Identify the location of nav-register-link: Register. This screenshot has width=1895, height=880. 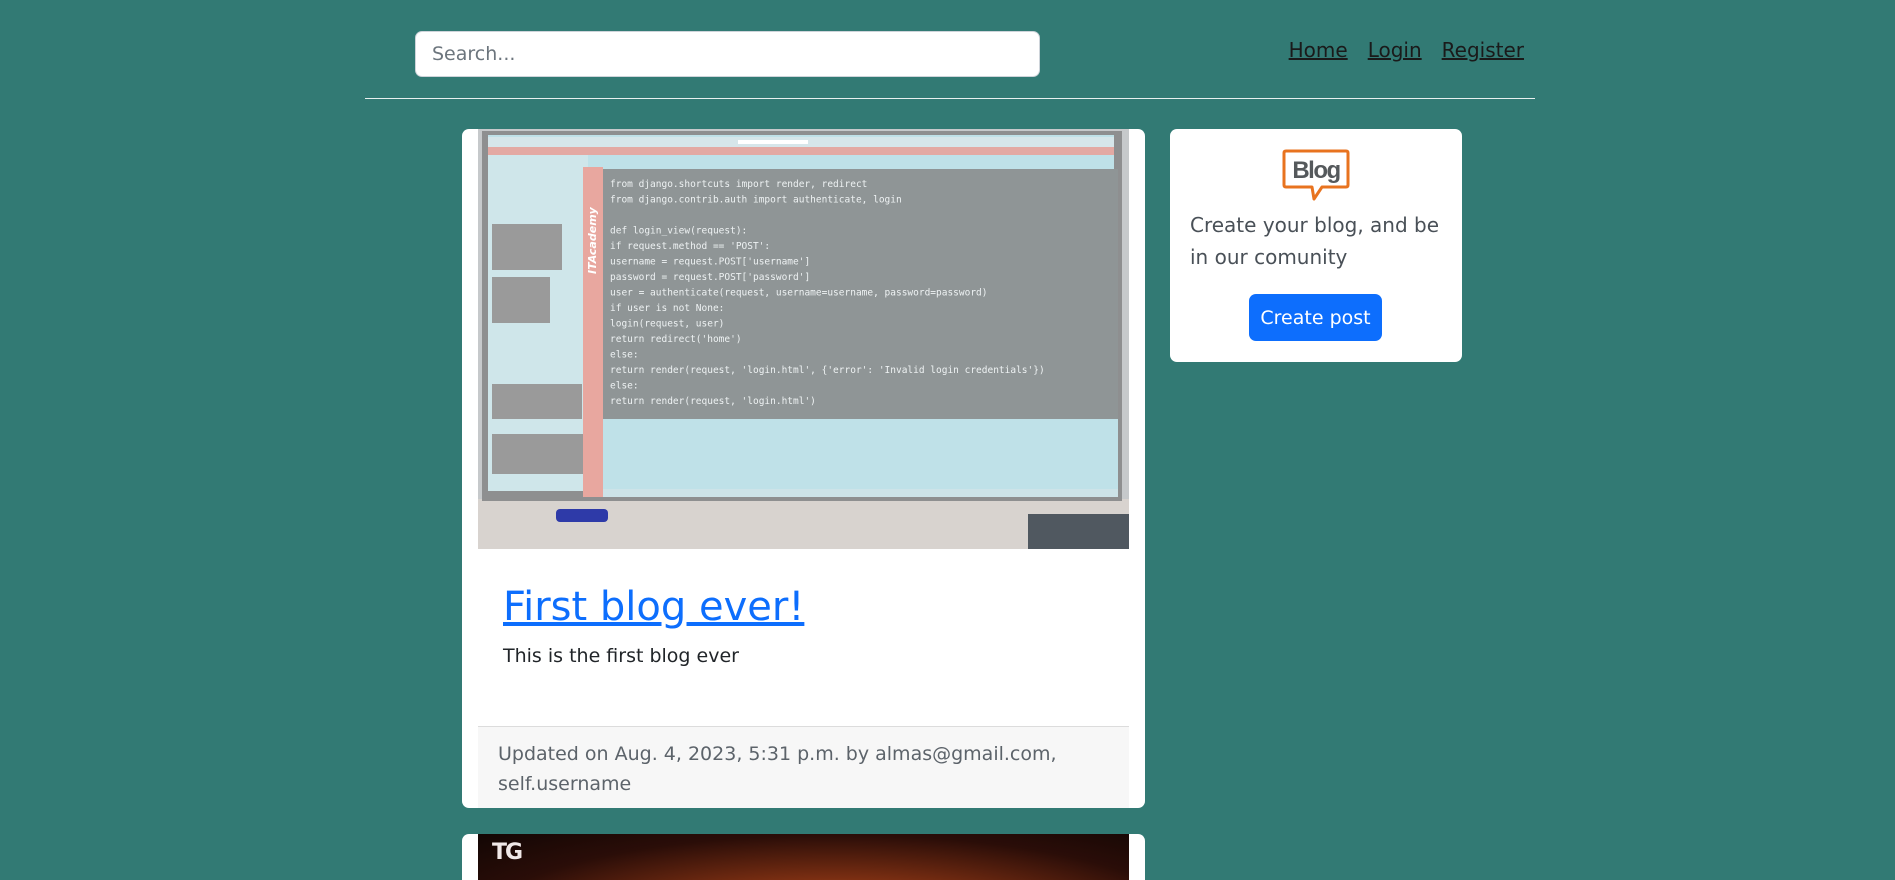
(1483, 50).